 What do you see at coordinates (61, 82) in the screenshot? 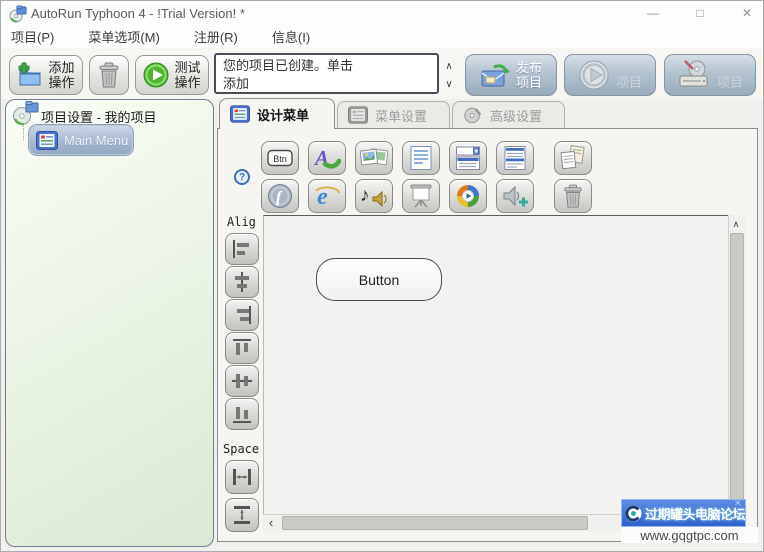
I see `add-button-line2: 操作` at bounding box center [61, 82].